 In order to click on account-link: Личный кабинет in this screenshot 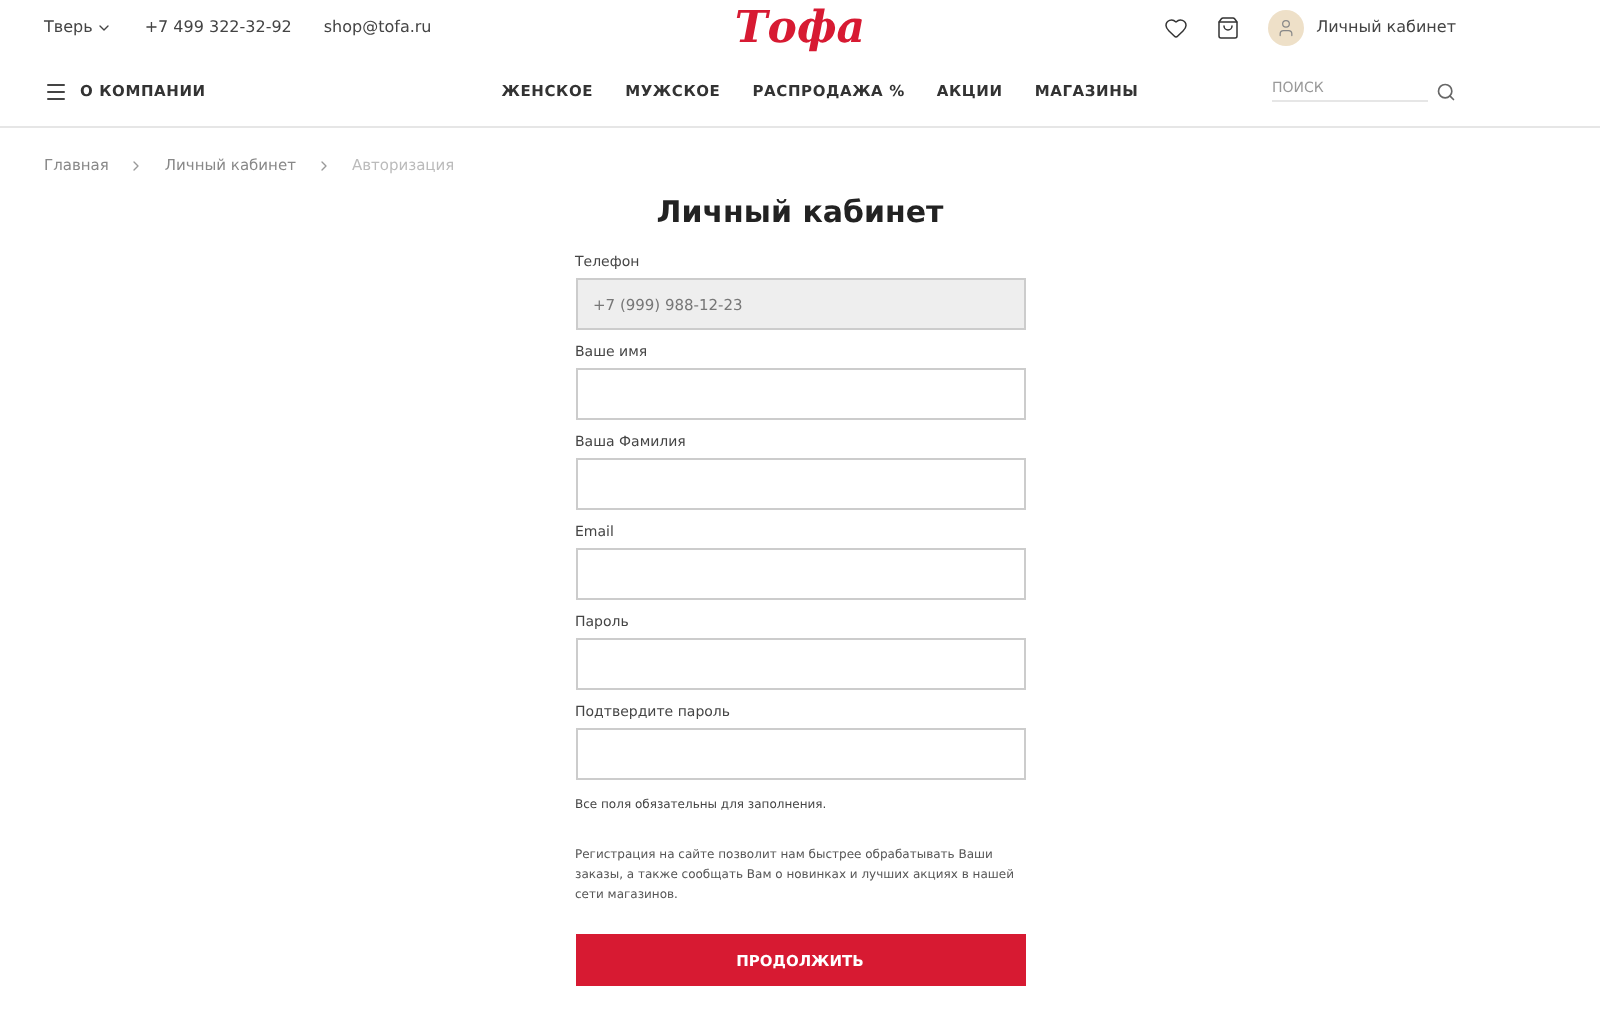, I will do `click(1386, 28)`.